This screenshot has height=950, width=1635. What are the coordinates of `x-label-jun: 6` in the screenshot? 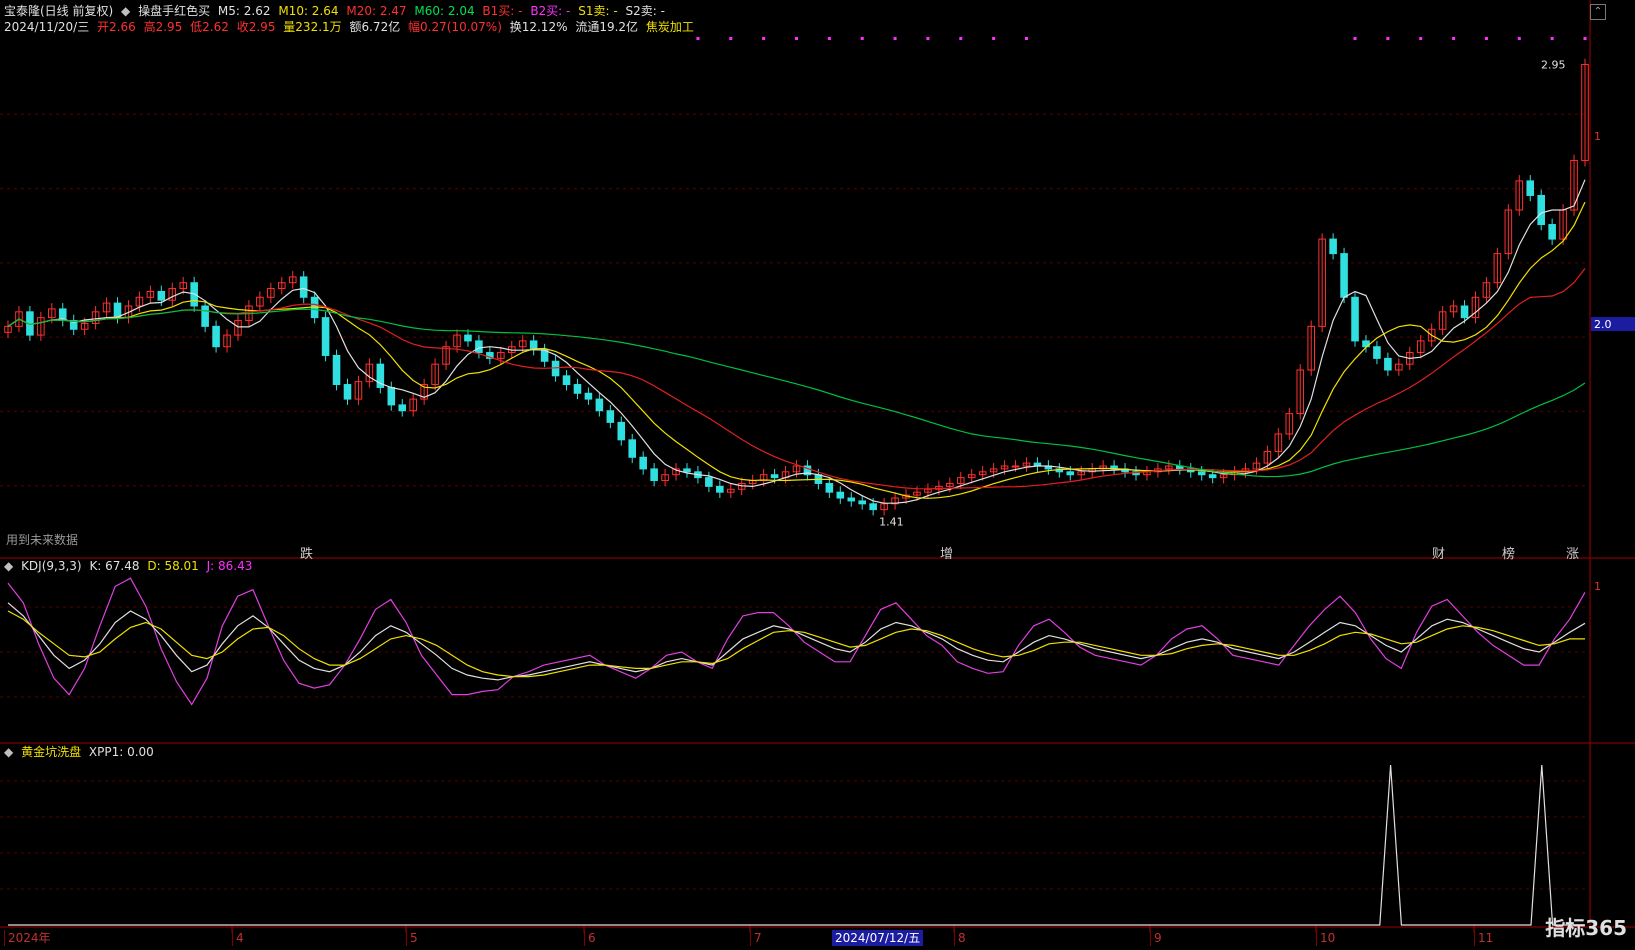 It's located at (590, 938).